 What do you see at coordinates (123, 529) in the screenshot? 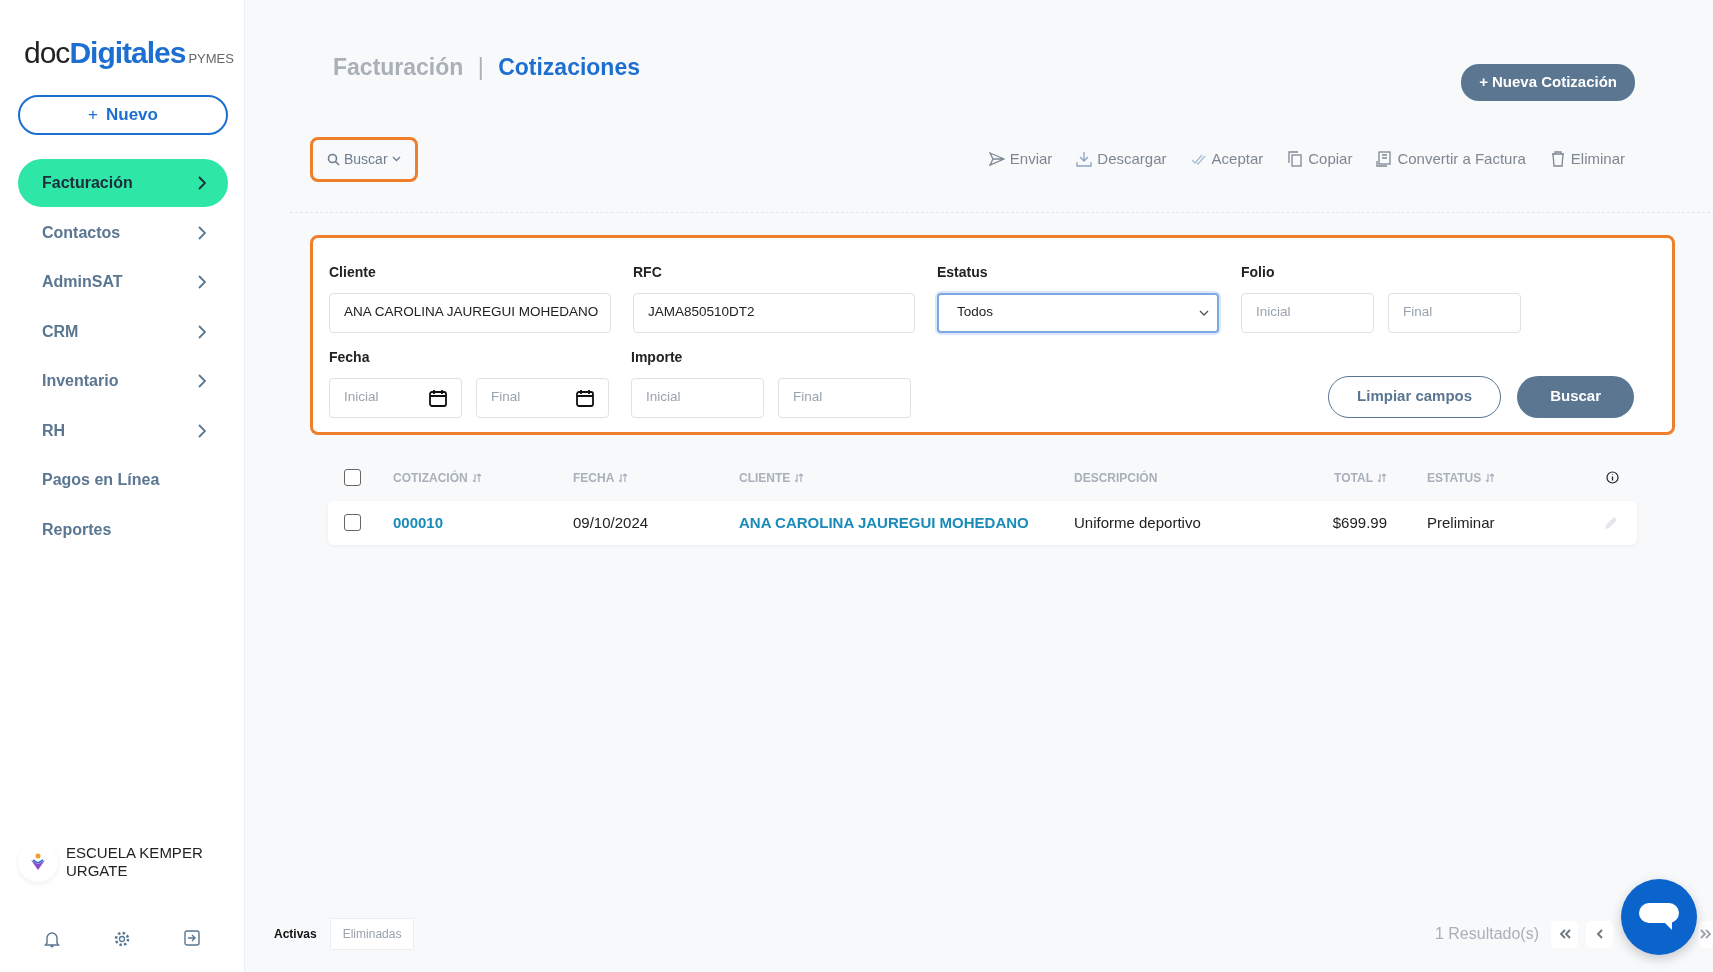
I see `sidebar-item: Reportes` at bounding box center [123, 529].